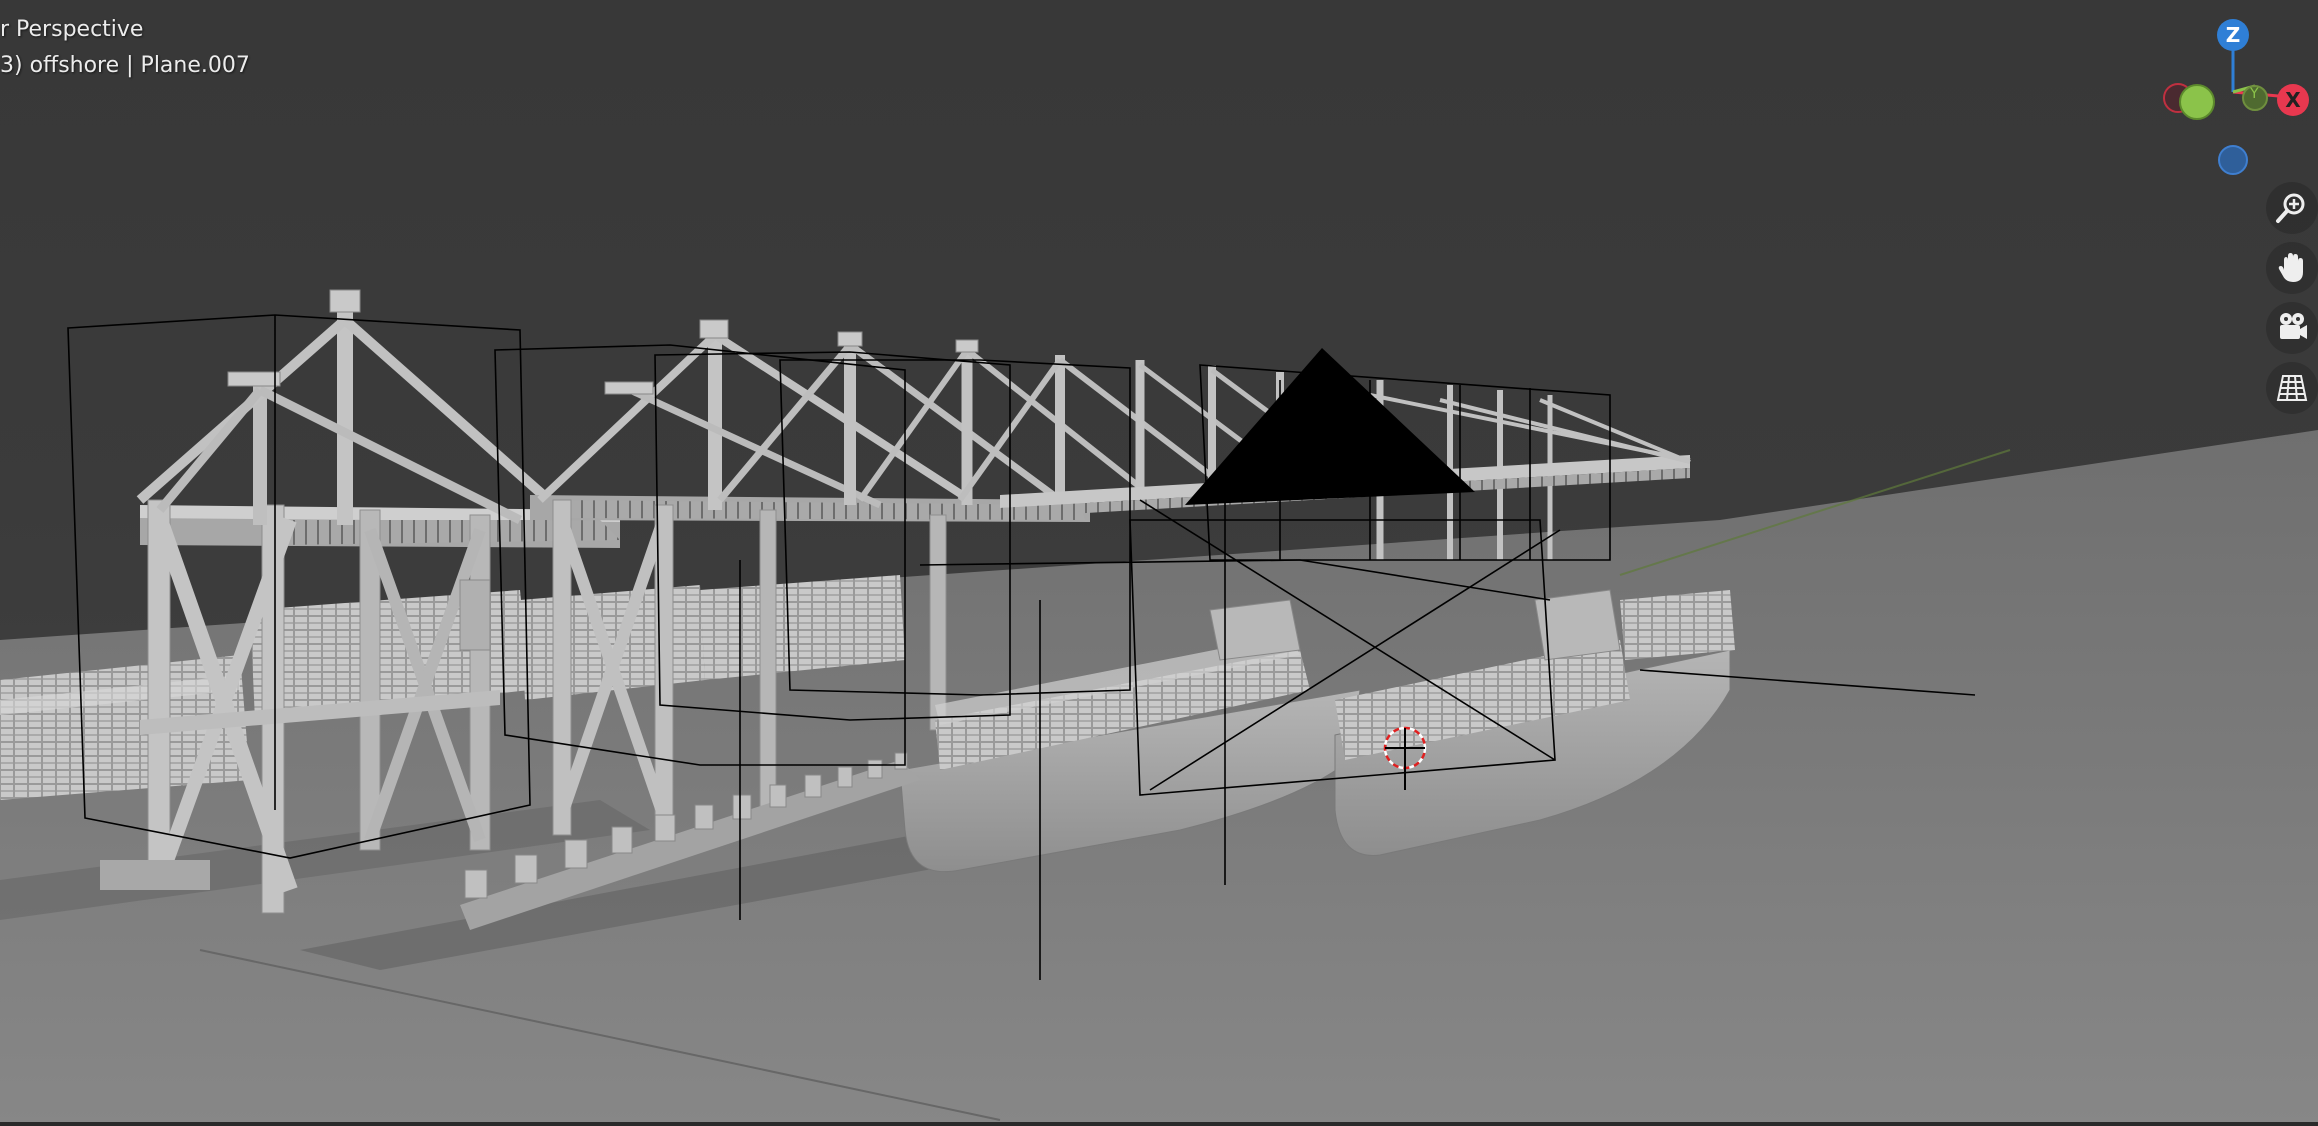  I want to click on camera-object, so click(1330, 426).